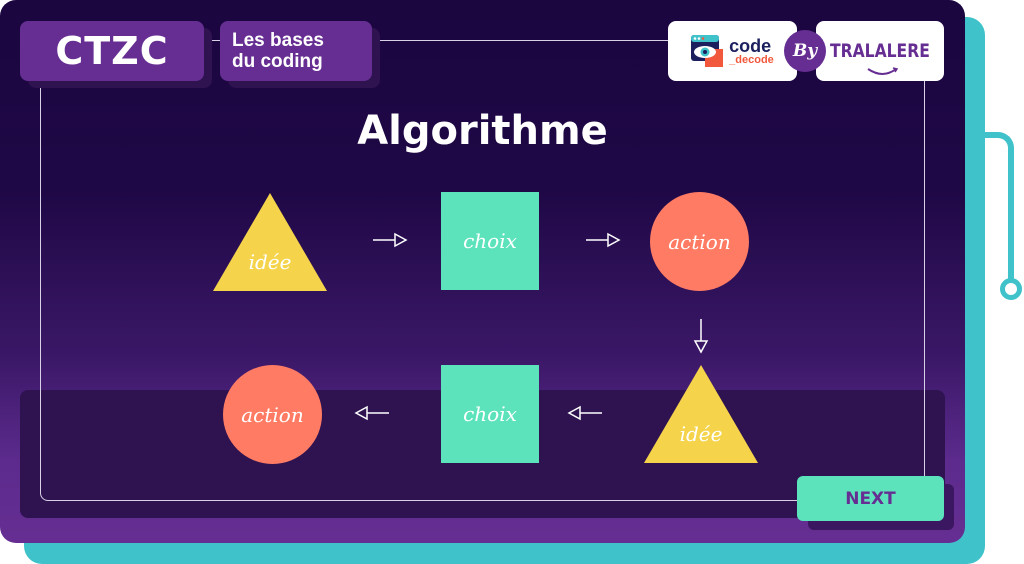 Image resolution: width=1024 pixels, height=564 pixels. I want to click on action-circle-bottom: action, so click(272, 414).